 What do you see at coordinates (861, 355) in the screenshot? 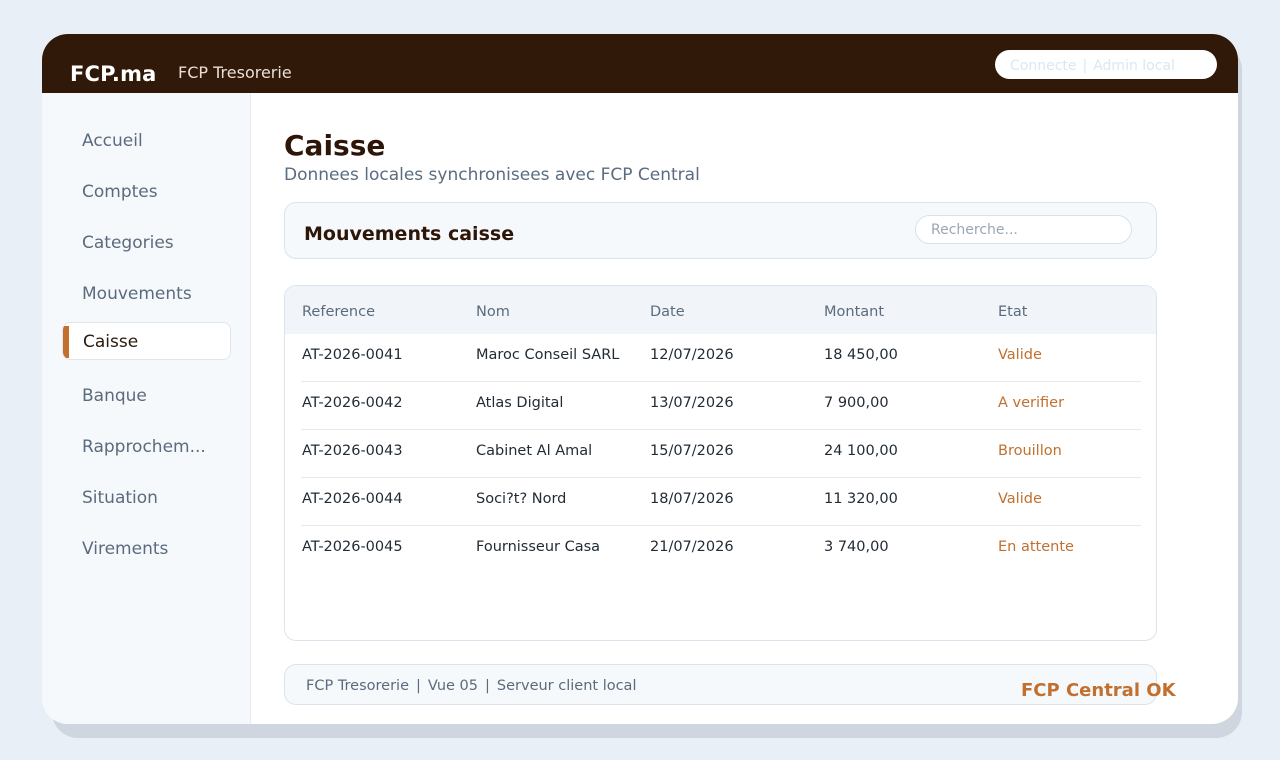
I see `cell-montant: 18 450,00` at bounding box center [861, 355].